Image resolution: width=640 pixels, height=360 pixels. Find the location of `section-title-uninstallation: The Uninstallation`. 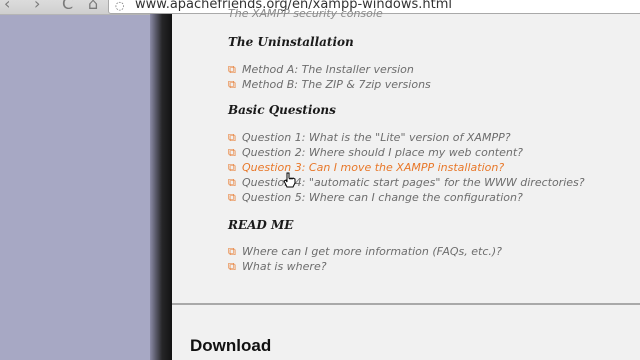

section-title-uninstallation: The Uninstallation is located at coordinates (291, 42).